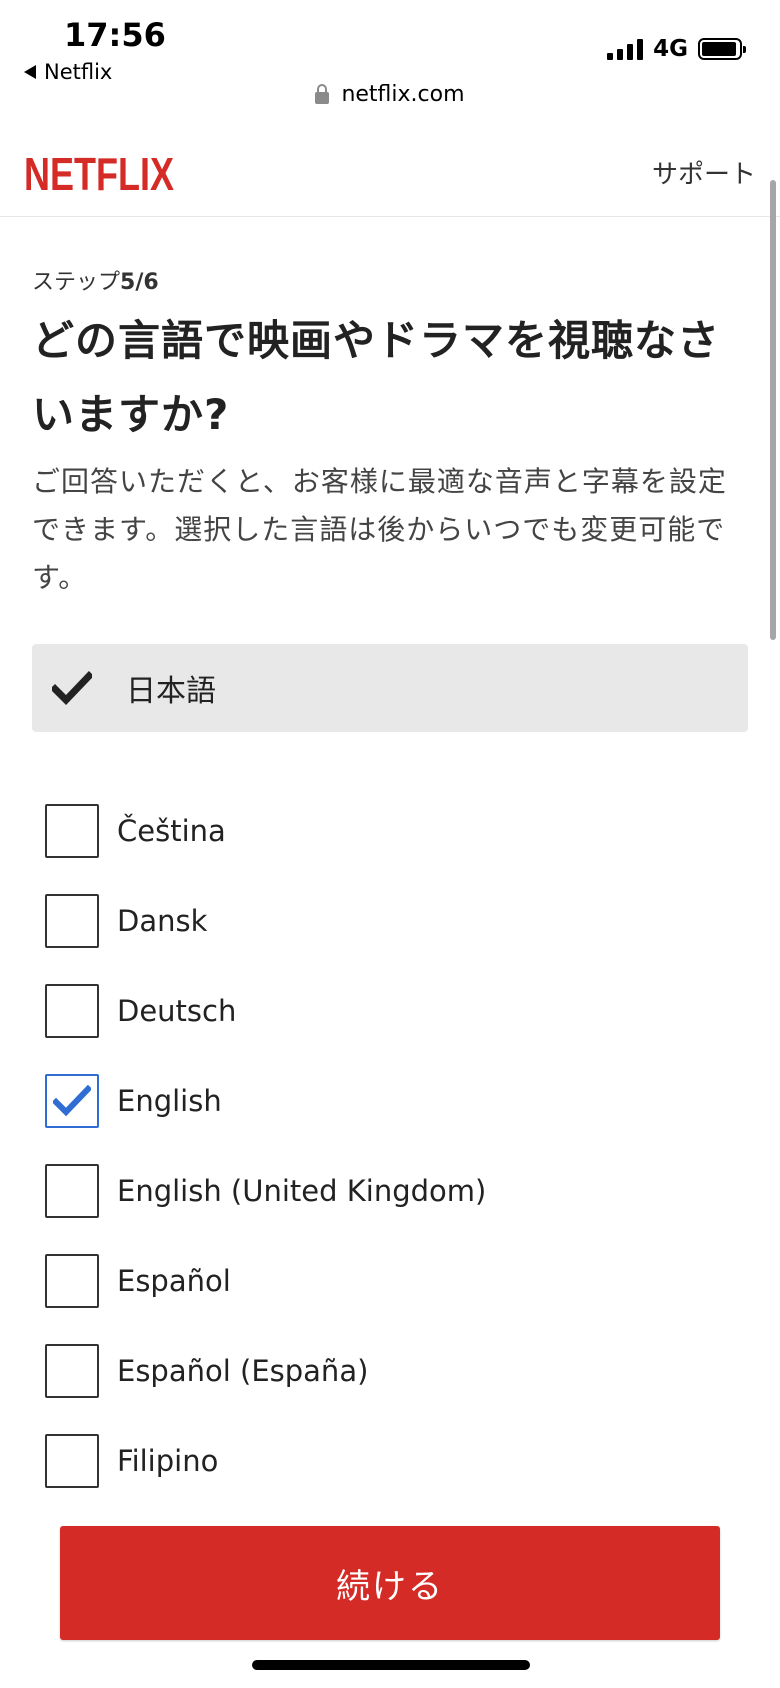 The image size is (780, 1688). I want to click on primary-language-option: 日本語, so click(390, 688).